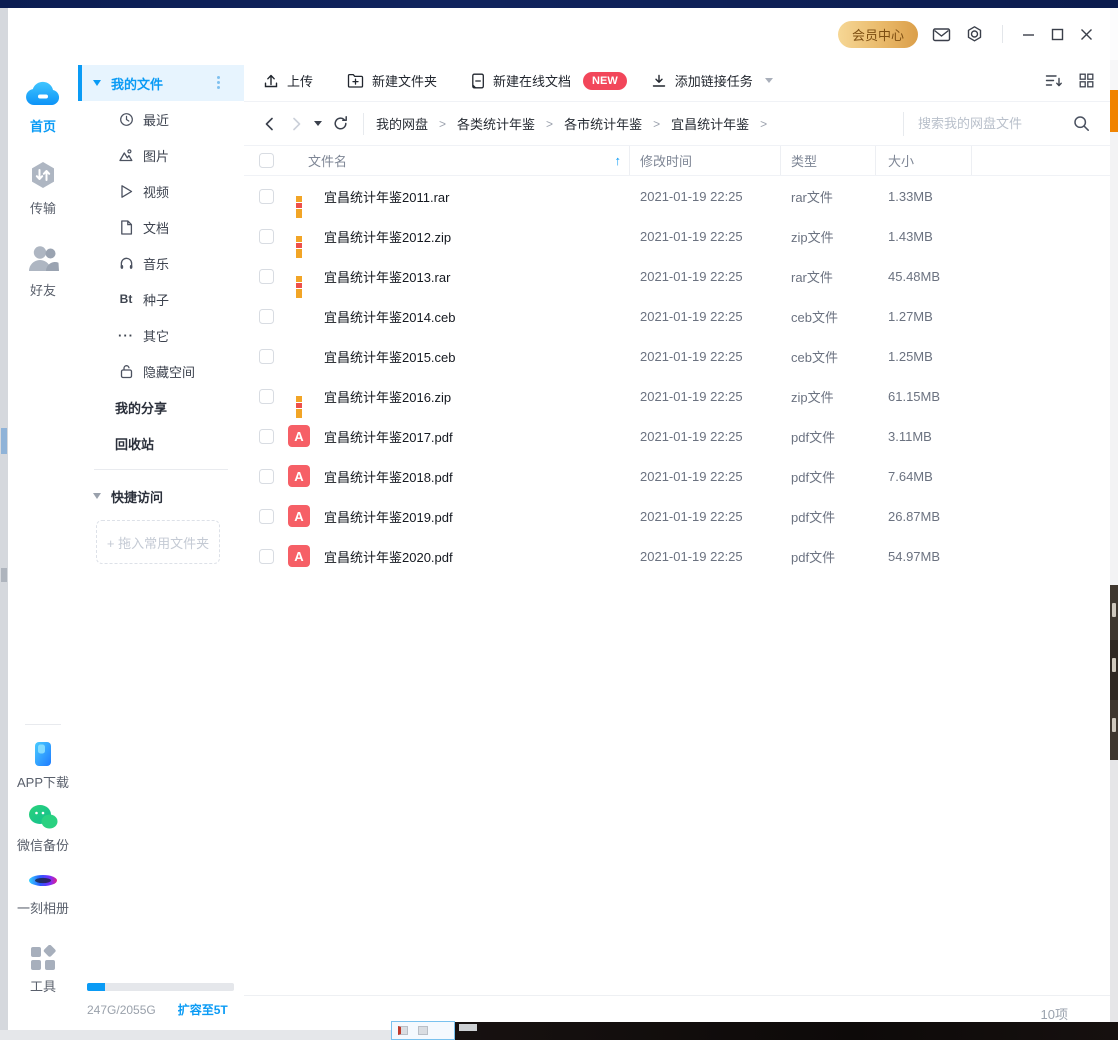  What do you see at coordinates (296, 124) in the screenshot?
I see `forward-button` at bounding box center [296, 124].